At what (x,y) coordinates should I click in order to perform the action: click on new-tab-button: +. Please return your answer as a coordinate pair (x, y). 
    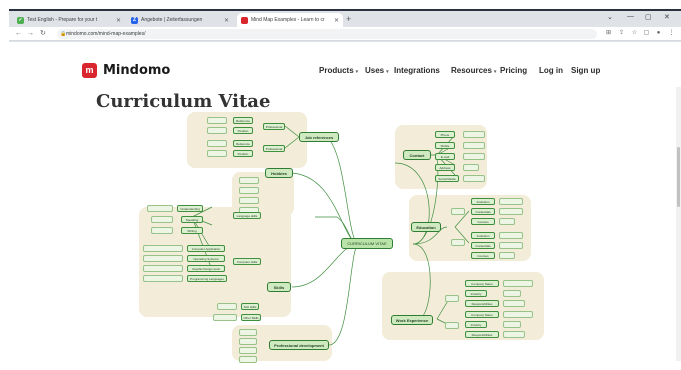
    Looking at the image, I should click on (348, 19).